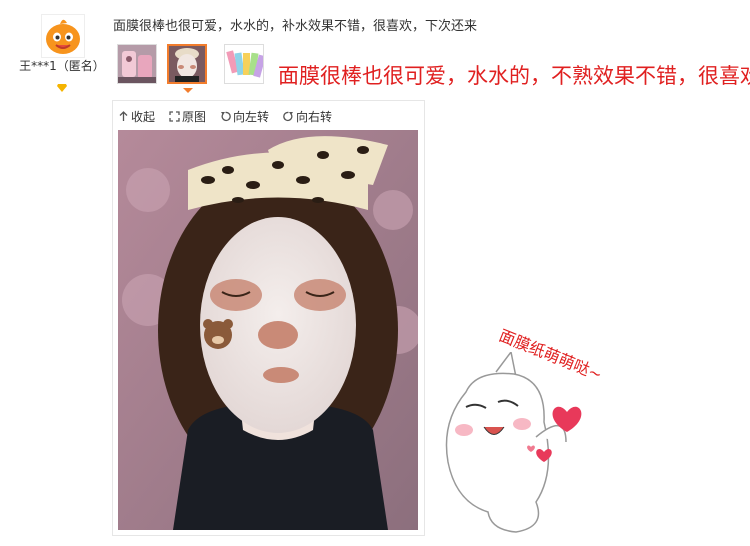 The height and width of the screenshot is (546, 750). I want to click on rotate-left-icon, so click(226, 116).